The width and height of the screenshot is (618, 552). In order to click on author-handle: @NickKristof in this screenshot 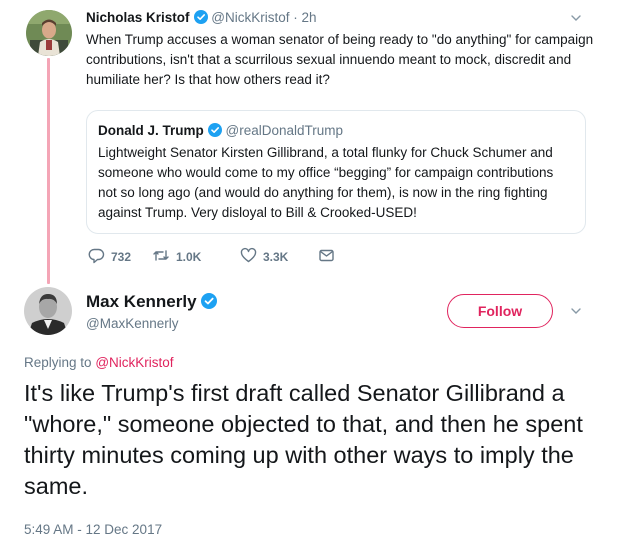, I will do `click(250, 17)`.